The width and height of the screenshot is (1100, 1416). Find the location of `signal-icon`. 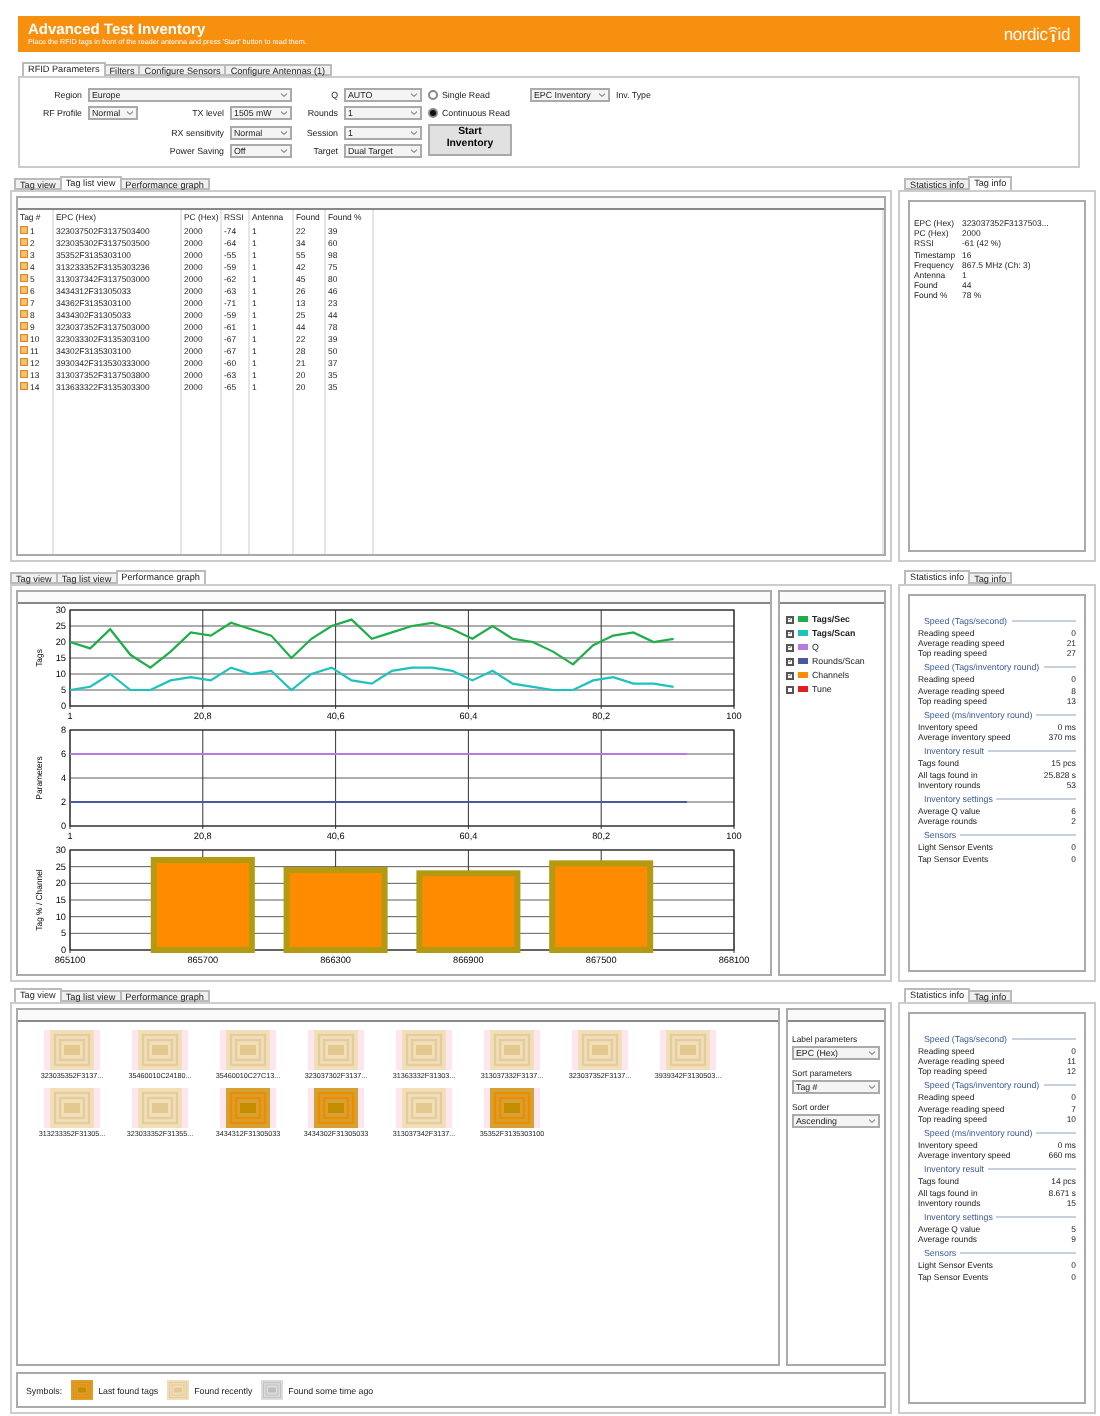

signal-icon is located at coordinates (1052, 34).